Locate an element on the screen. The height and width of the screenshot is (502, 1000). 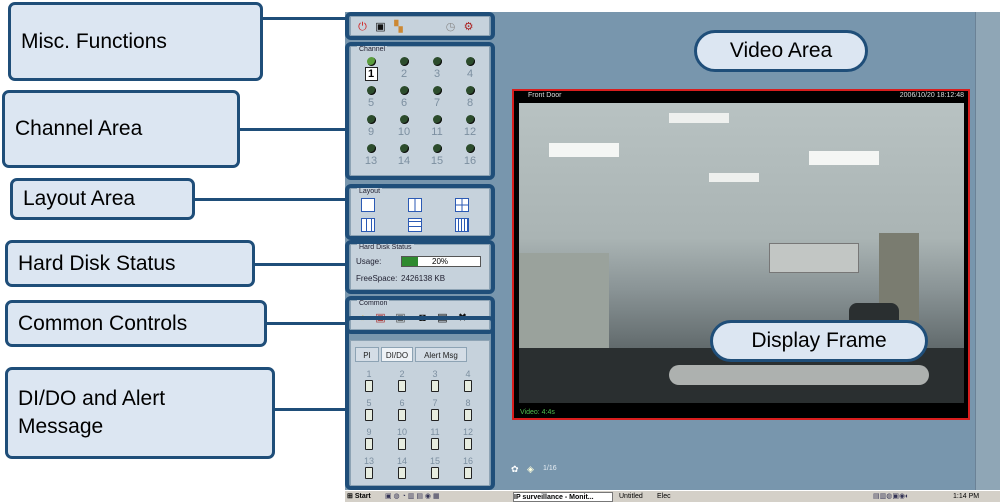
channel-number: 16 is located at coordinates (470, 161).